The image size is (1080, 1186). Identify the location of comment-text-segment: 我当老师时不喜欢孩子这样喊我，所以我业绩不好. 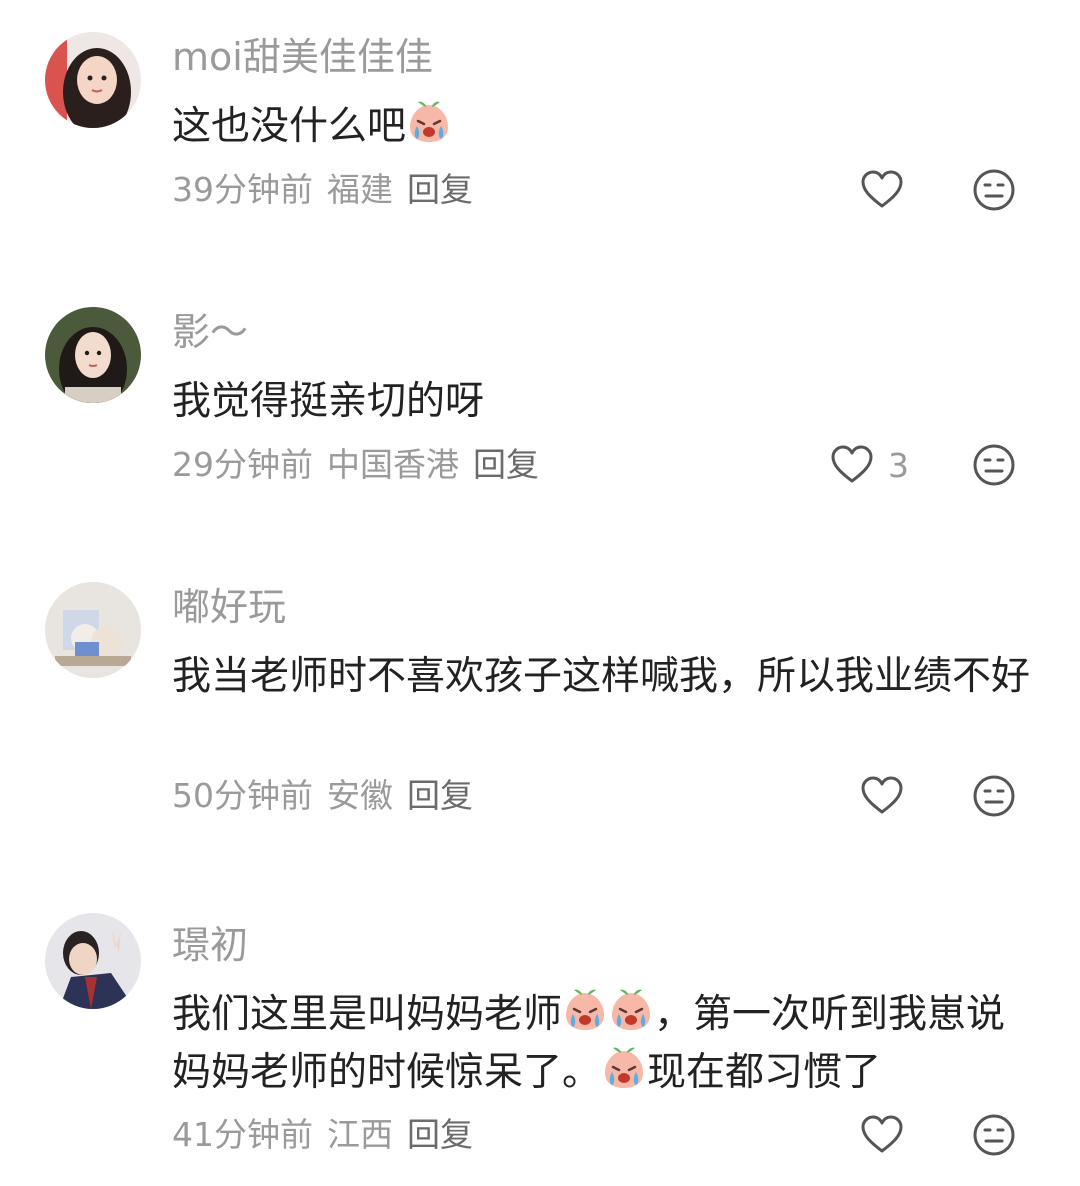
(601, 676).